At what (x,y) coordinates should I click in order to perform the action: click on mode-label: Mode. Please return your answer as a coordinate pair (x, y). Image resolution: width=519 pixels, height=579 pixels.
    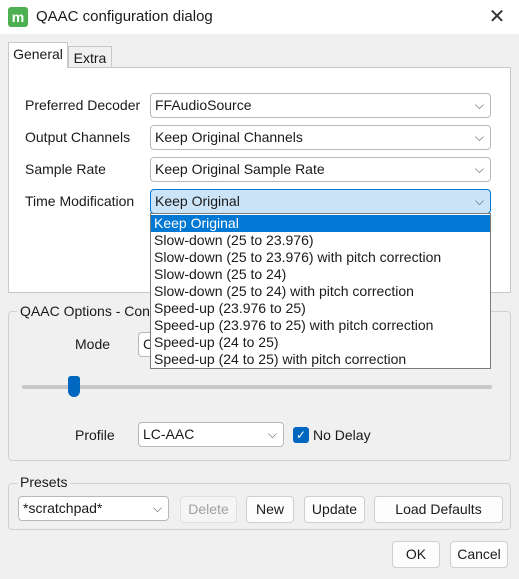
    Looking at the image, I should click on (93, 344).